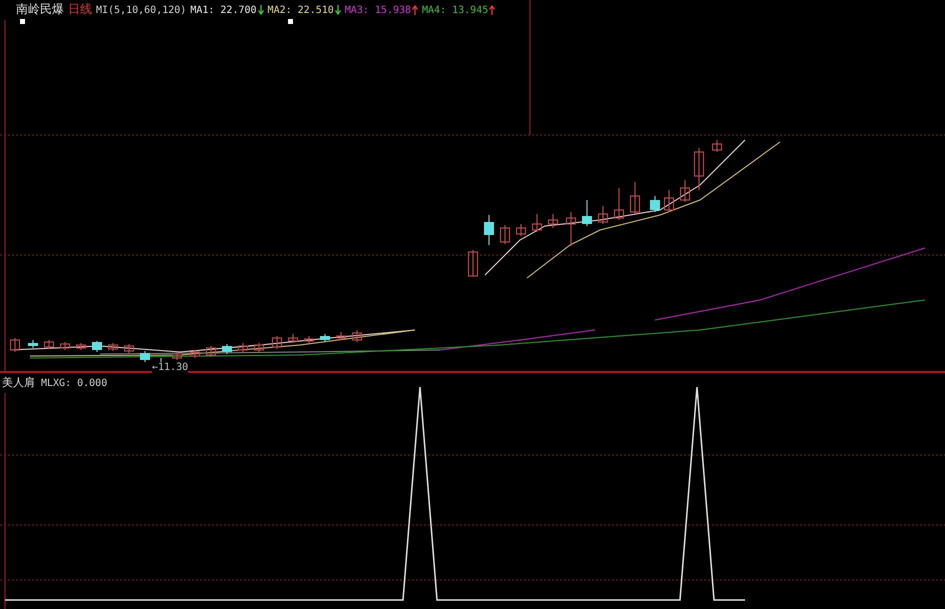 The image size is (945, 609). I want to click on moving-average-label: MA4: 13.945, so click(455, 10).